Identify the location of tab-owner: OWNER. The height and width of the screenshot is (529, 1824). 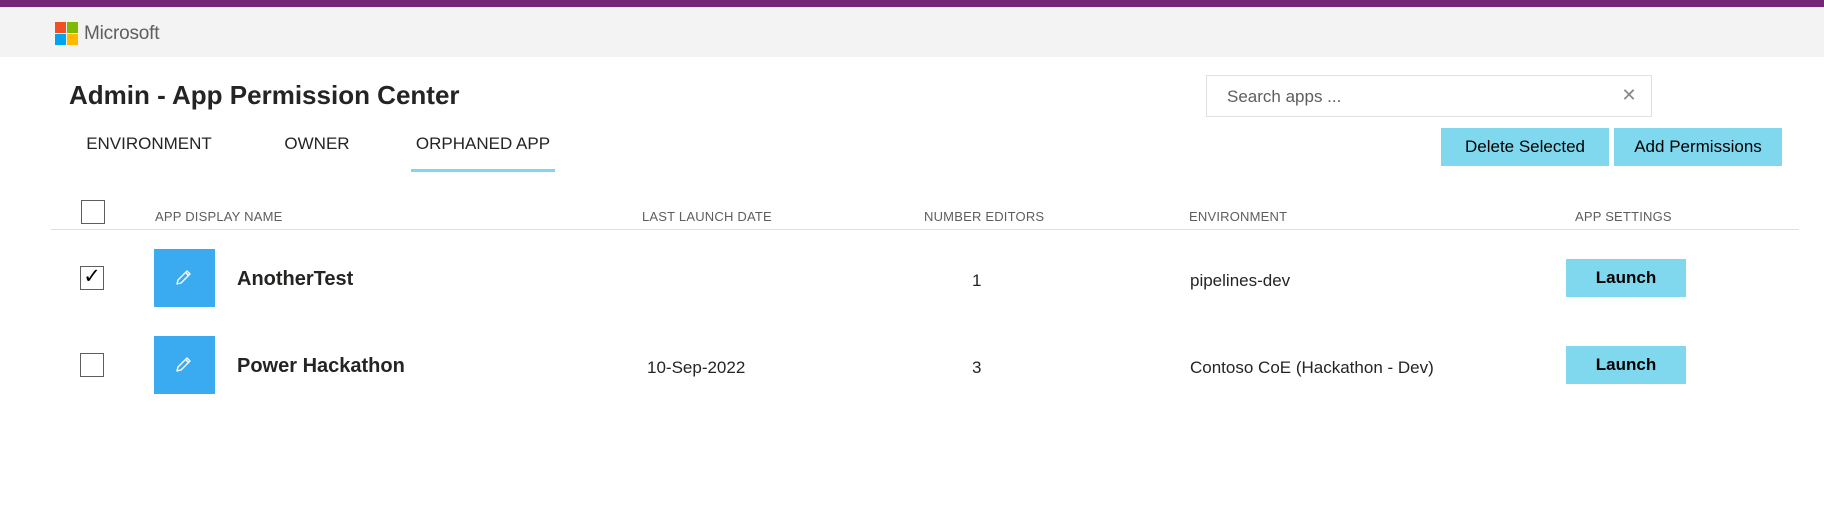
(317, 147).